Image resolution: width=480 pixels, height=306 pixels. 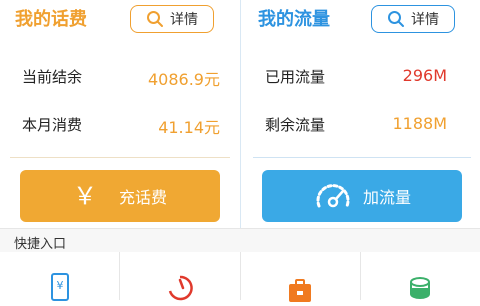 I want to click on quick-entry-title: 快捷入口, so click(x=40, y=244).